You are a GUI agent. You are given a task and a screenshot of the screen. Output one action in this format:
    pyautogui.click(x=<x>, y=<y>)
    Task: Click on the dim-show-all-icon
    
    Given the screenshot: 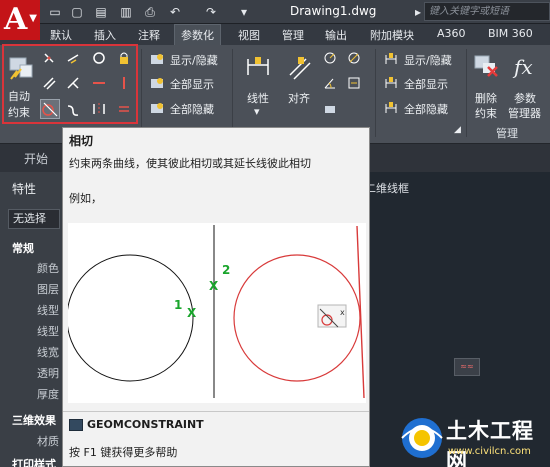 What is the action you would take?
    pyautogui.click(x=391, y=83)
    